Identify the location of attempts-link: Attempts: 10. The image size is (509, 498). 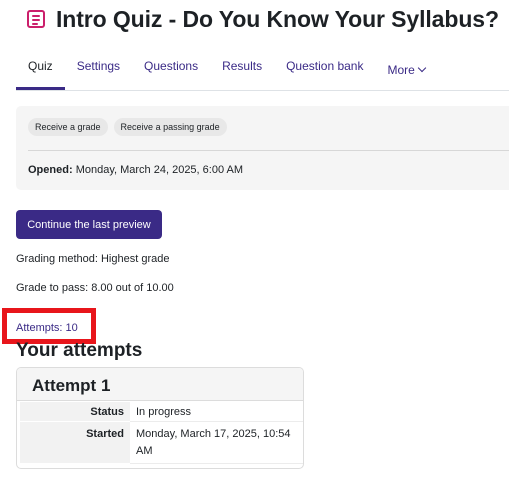
(47, 328).